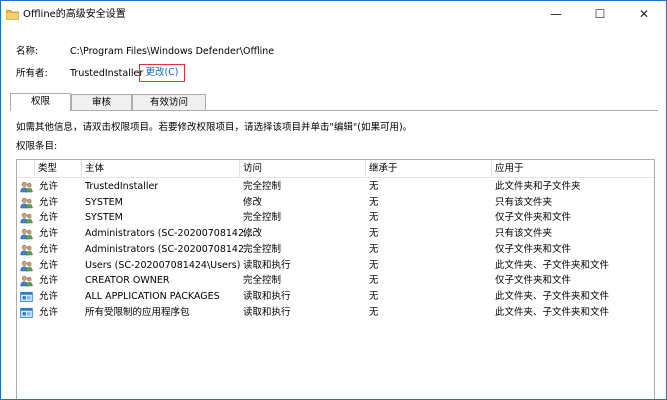 This screenshot has width=667, height=400. Describe the element at coordinates (12, 15) in the screenshot. I see `folder-icon` at that location.